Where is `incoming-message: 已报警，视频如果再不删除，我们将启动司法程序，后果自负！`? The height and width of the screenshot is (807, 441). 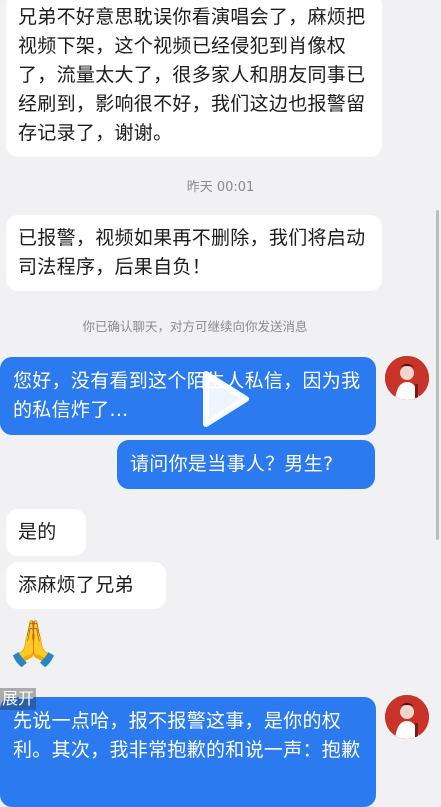
incoming-message: 已报警，视频如果再不删除，我们将启动司法程序，后果自负！ is located at coordinates (194, 253).